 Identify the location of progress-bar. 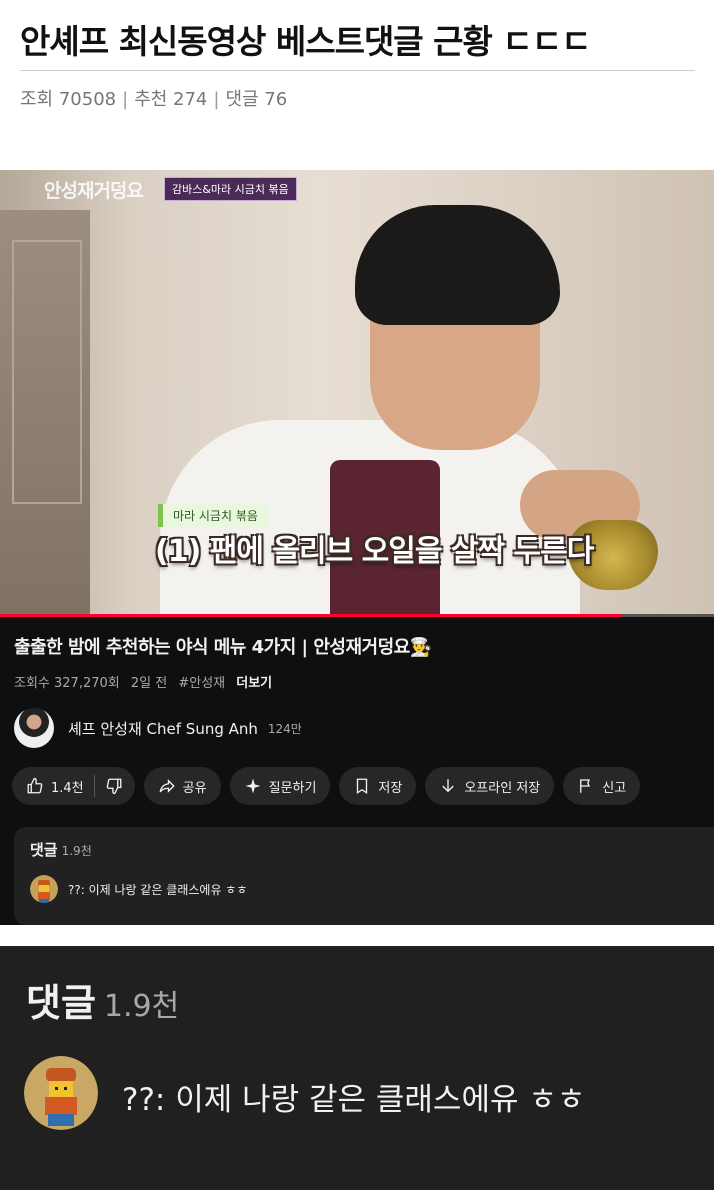
(357, 615).